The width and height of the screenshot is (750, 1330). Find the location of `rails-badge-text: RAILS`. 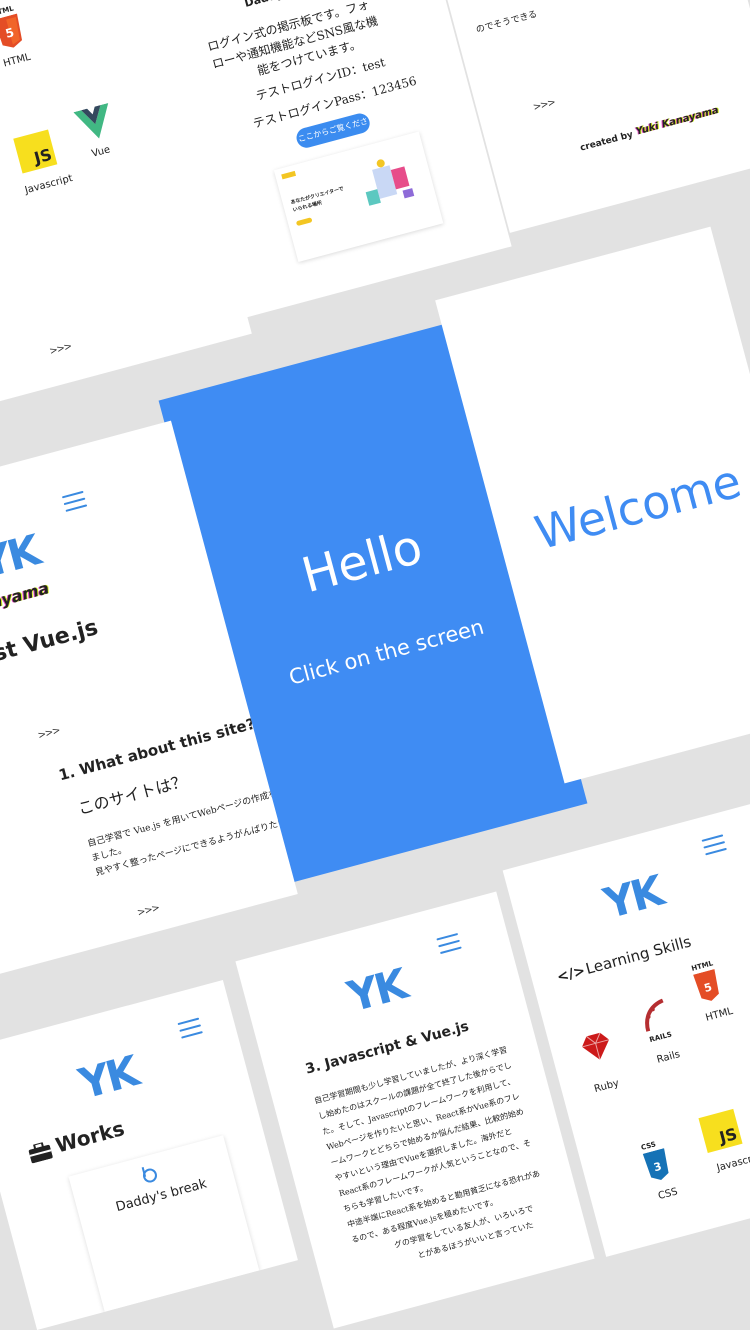

rails-badge-text: RAILS is located at coordinates (660, 1037).